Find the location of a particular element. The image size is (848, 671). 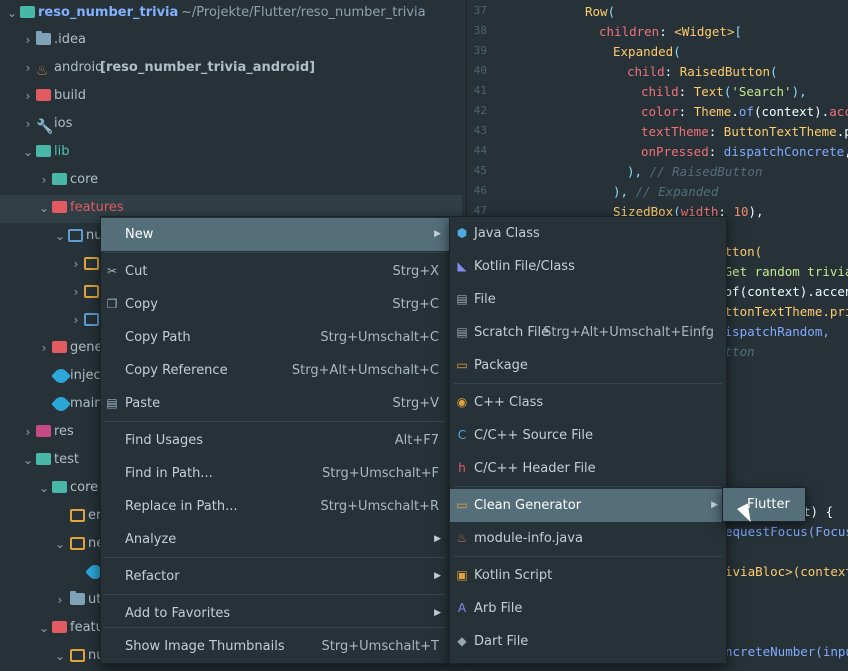

menu-item-scratch-file: ▤ Scratch File Strg+Alt+Umschalt+Einfg is located at coordinates (588, 332).